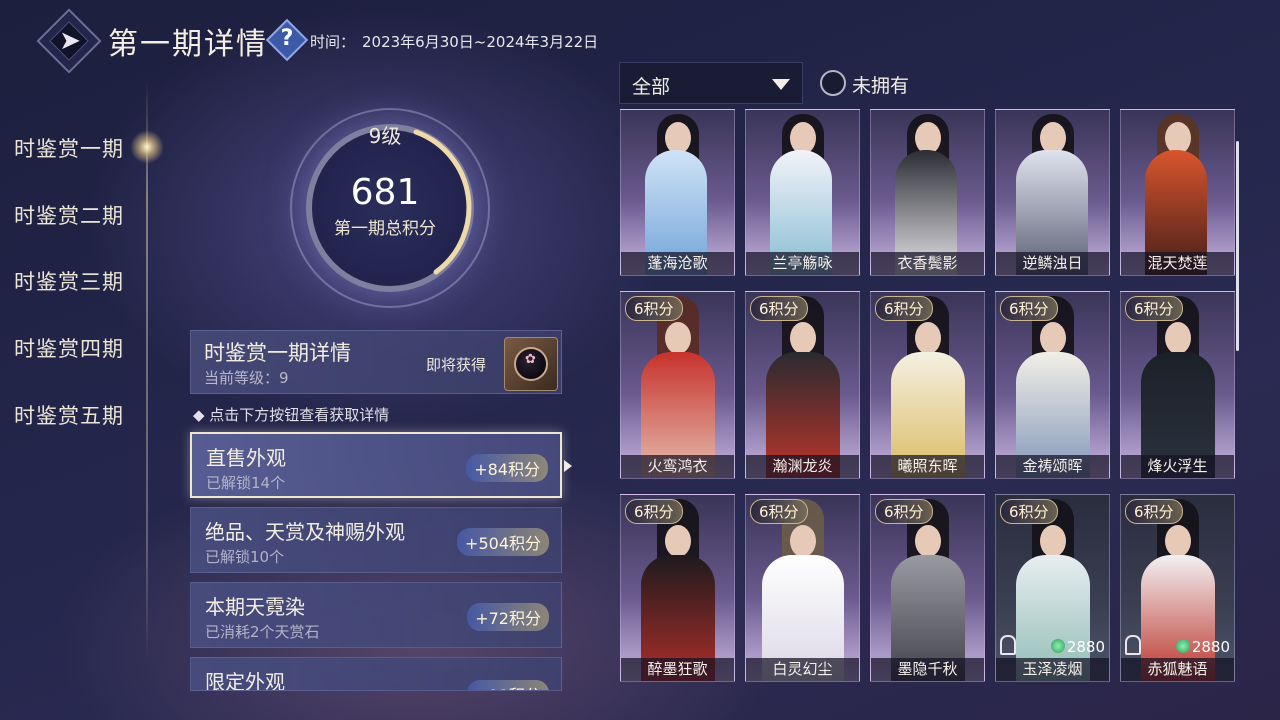 The height and width of the screenshot is (720, 1280). Describe the element at coordinates (531, 364) in the screenshot. I see `upcoming-reward-icon: ✿` at that location.